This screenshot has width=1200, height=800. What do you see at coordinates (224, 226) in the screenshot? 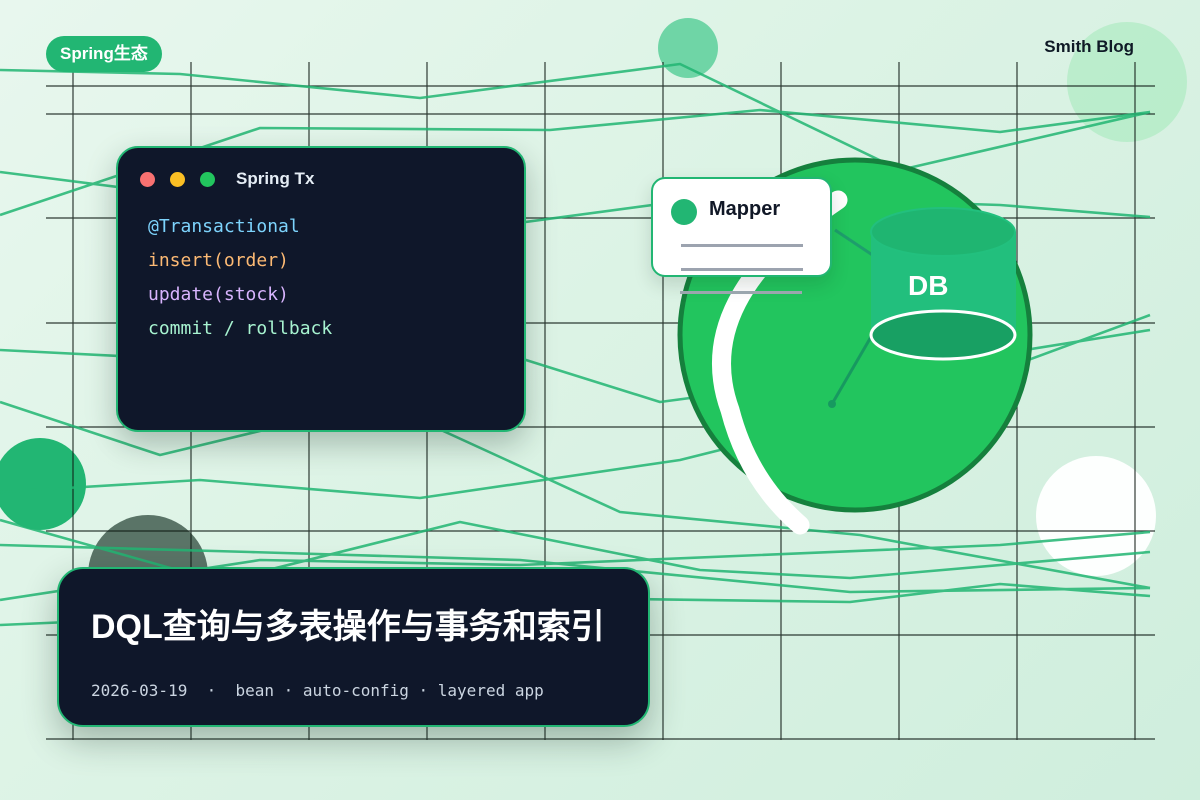
I see `code-line-annotation: @Transactional` at bounding box center [224, 226].